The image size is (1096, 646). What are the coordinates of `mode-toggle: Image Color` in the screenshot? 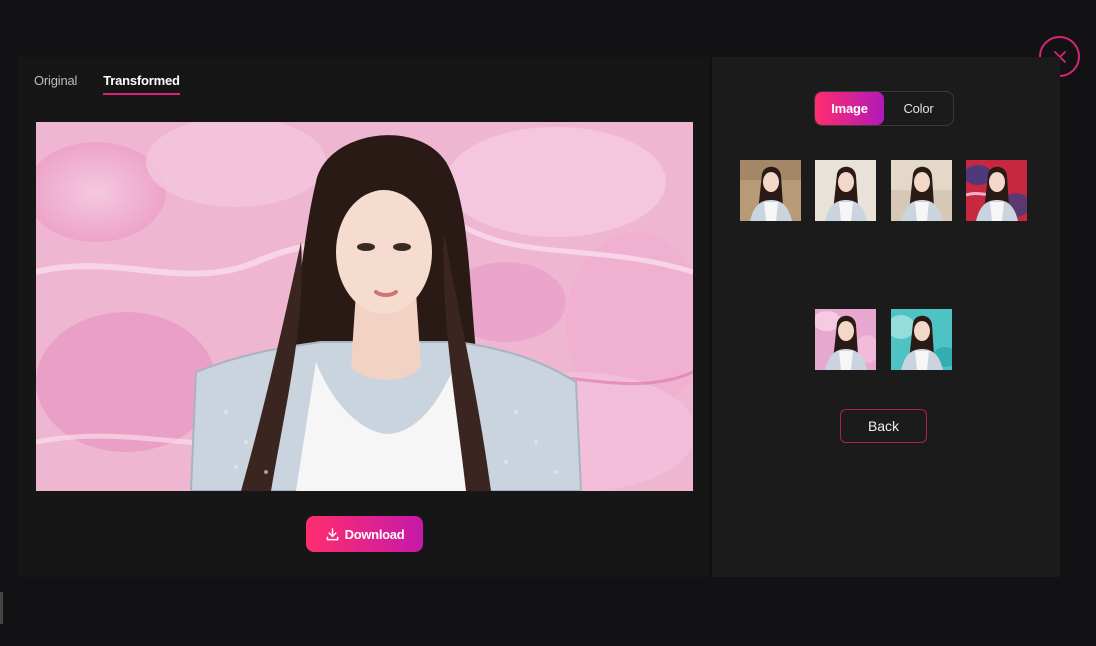 It's located at (884, 108).